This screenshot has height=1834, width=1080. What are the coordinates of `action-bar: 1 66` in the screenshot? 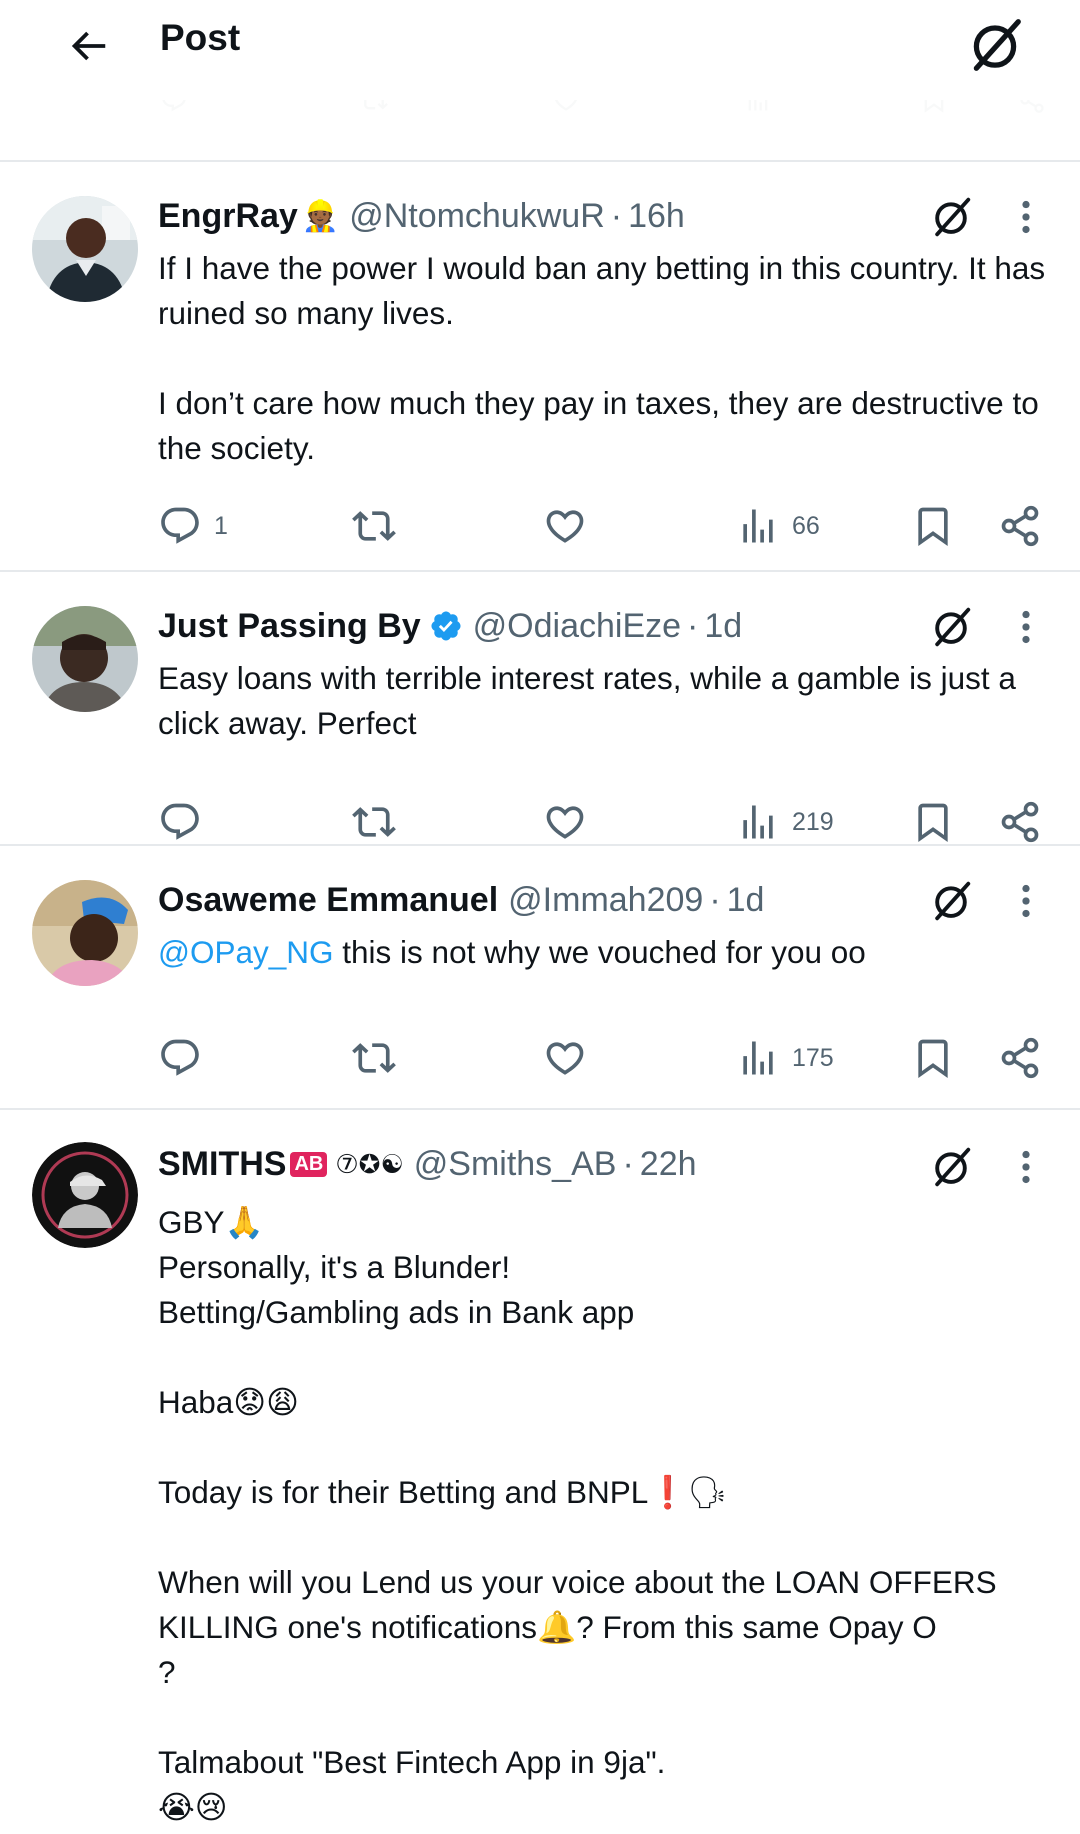 It's located at (540, 526).